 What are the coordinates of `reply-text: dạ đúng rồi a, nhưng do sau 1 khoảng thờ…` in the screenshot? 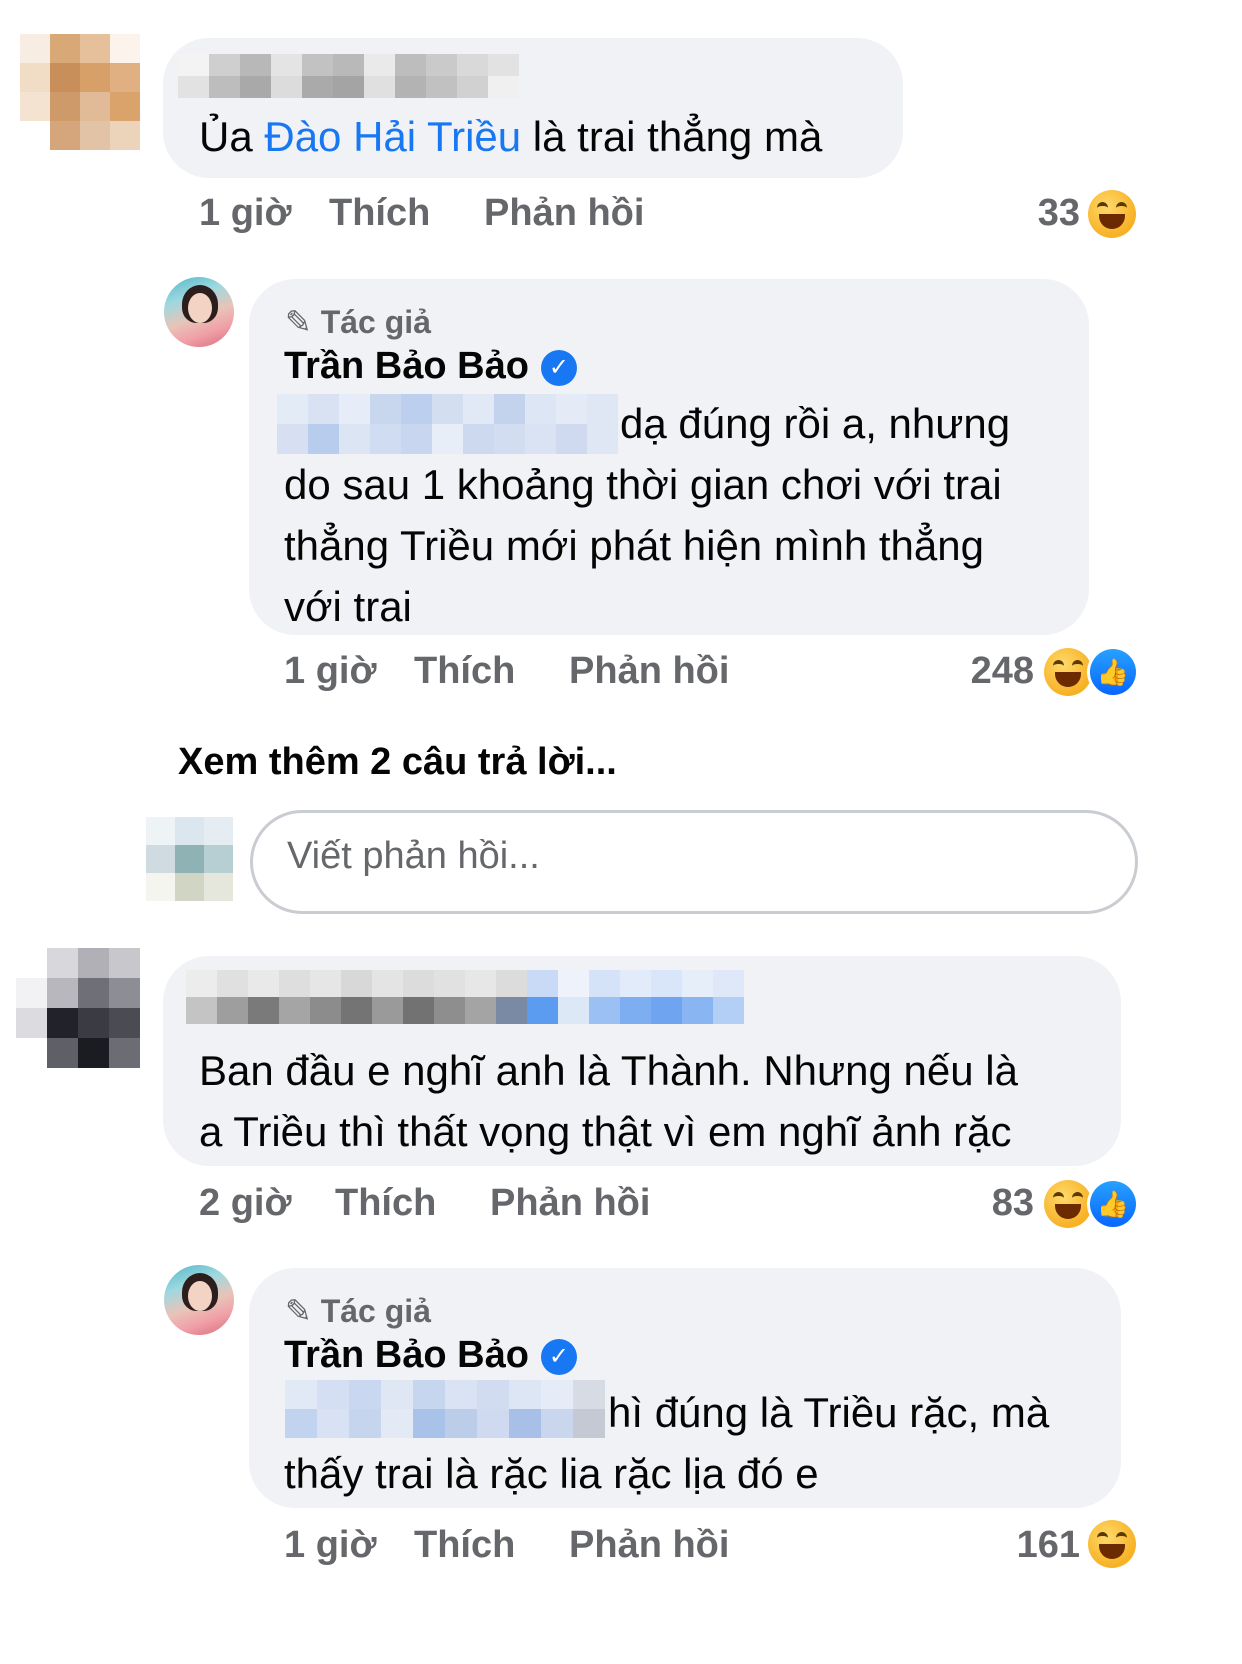 It's located at (647, 515).